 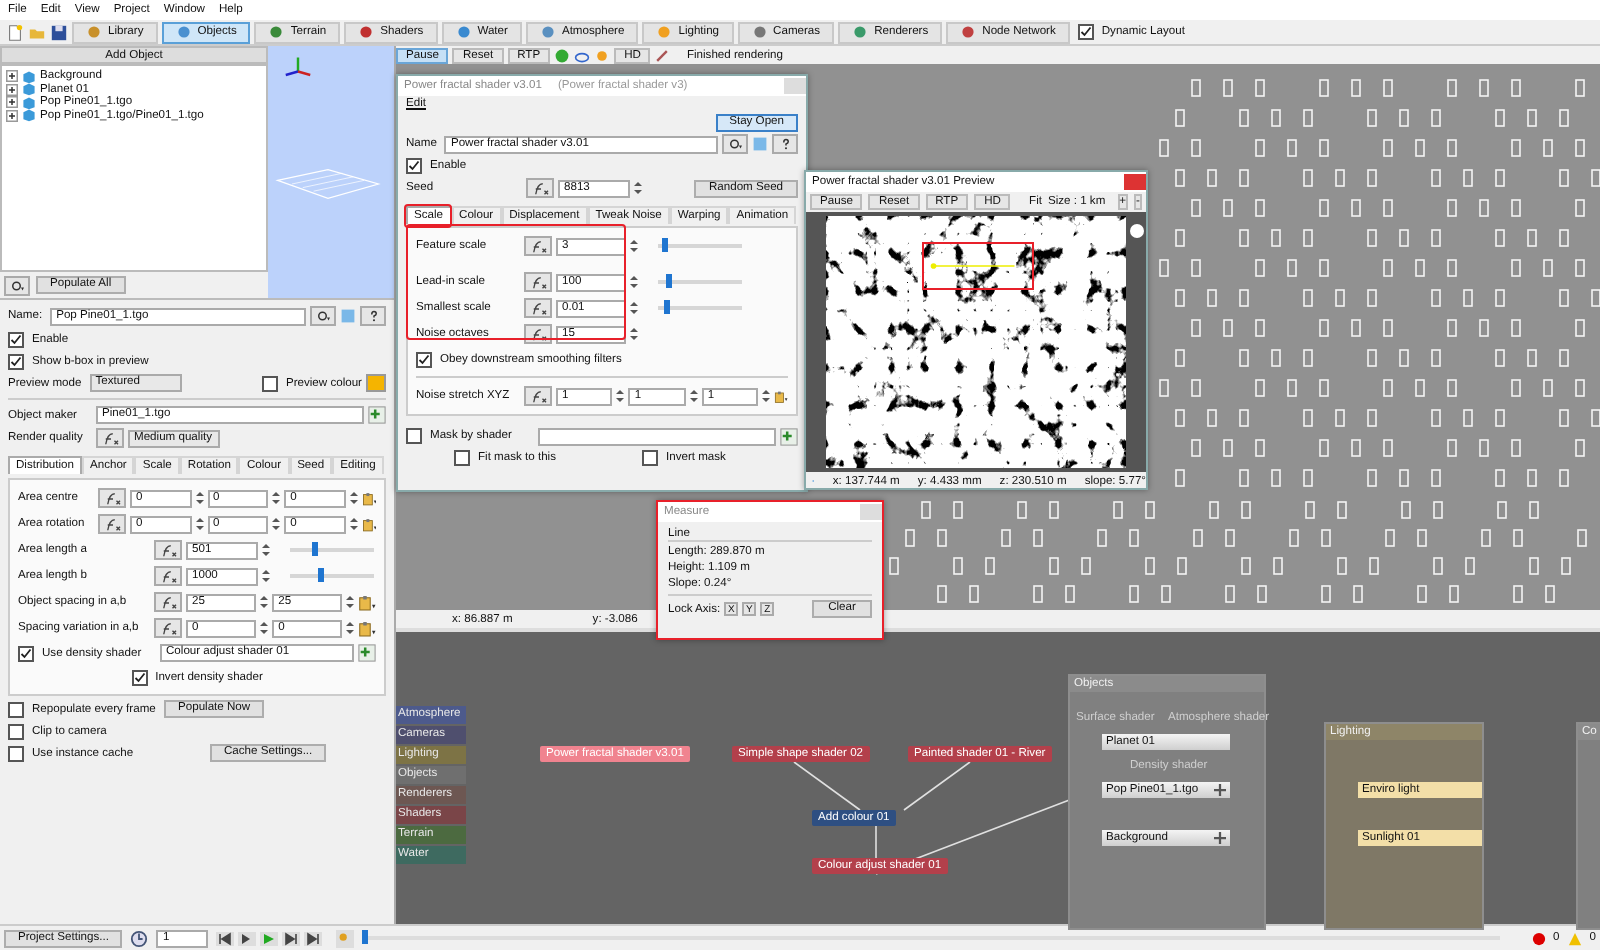 What do you see at coordinates (1137, 231) in the screenshot?
I see `sun-icon` at bounding box center [1137, 231].